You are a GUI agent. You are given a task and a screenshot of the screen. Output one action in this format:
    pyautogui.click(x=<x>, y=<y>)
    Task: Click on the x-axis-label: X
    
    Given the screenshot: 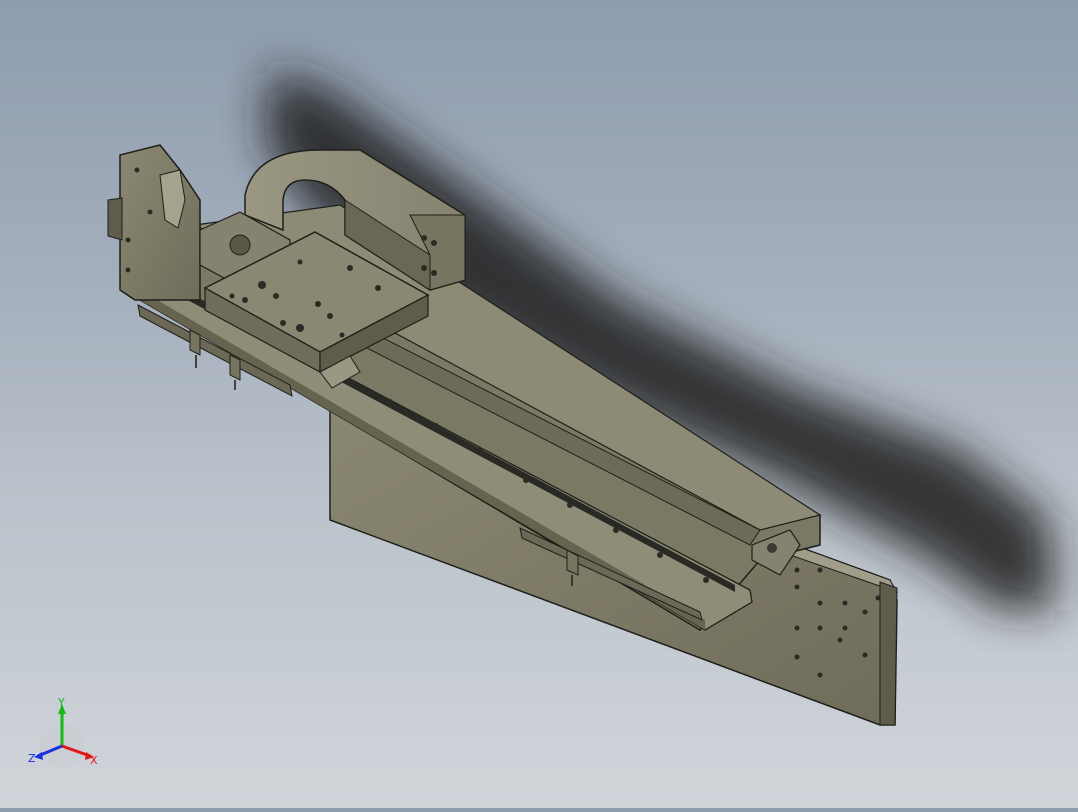 What is the action you would take?
    pyautogui.click(x=94, y=760)
    